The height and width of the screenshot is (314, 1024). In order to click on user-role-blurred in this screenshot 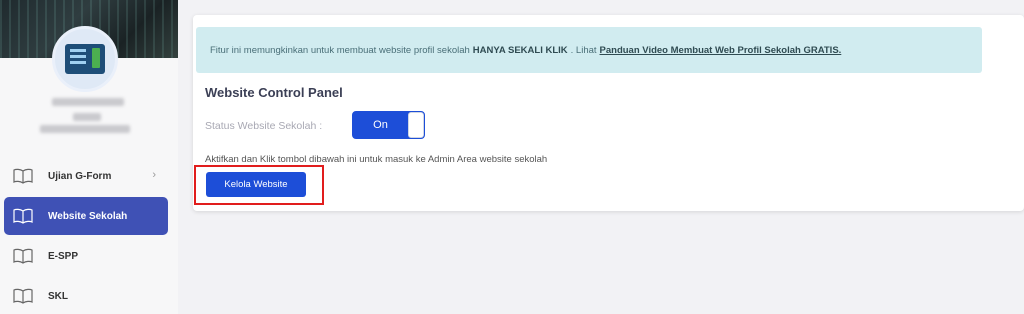, I will do `click(87, 117)`.